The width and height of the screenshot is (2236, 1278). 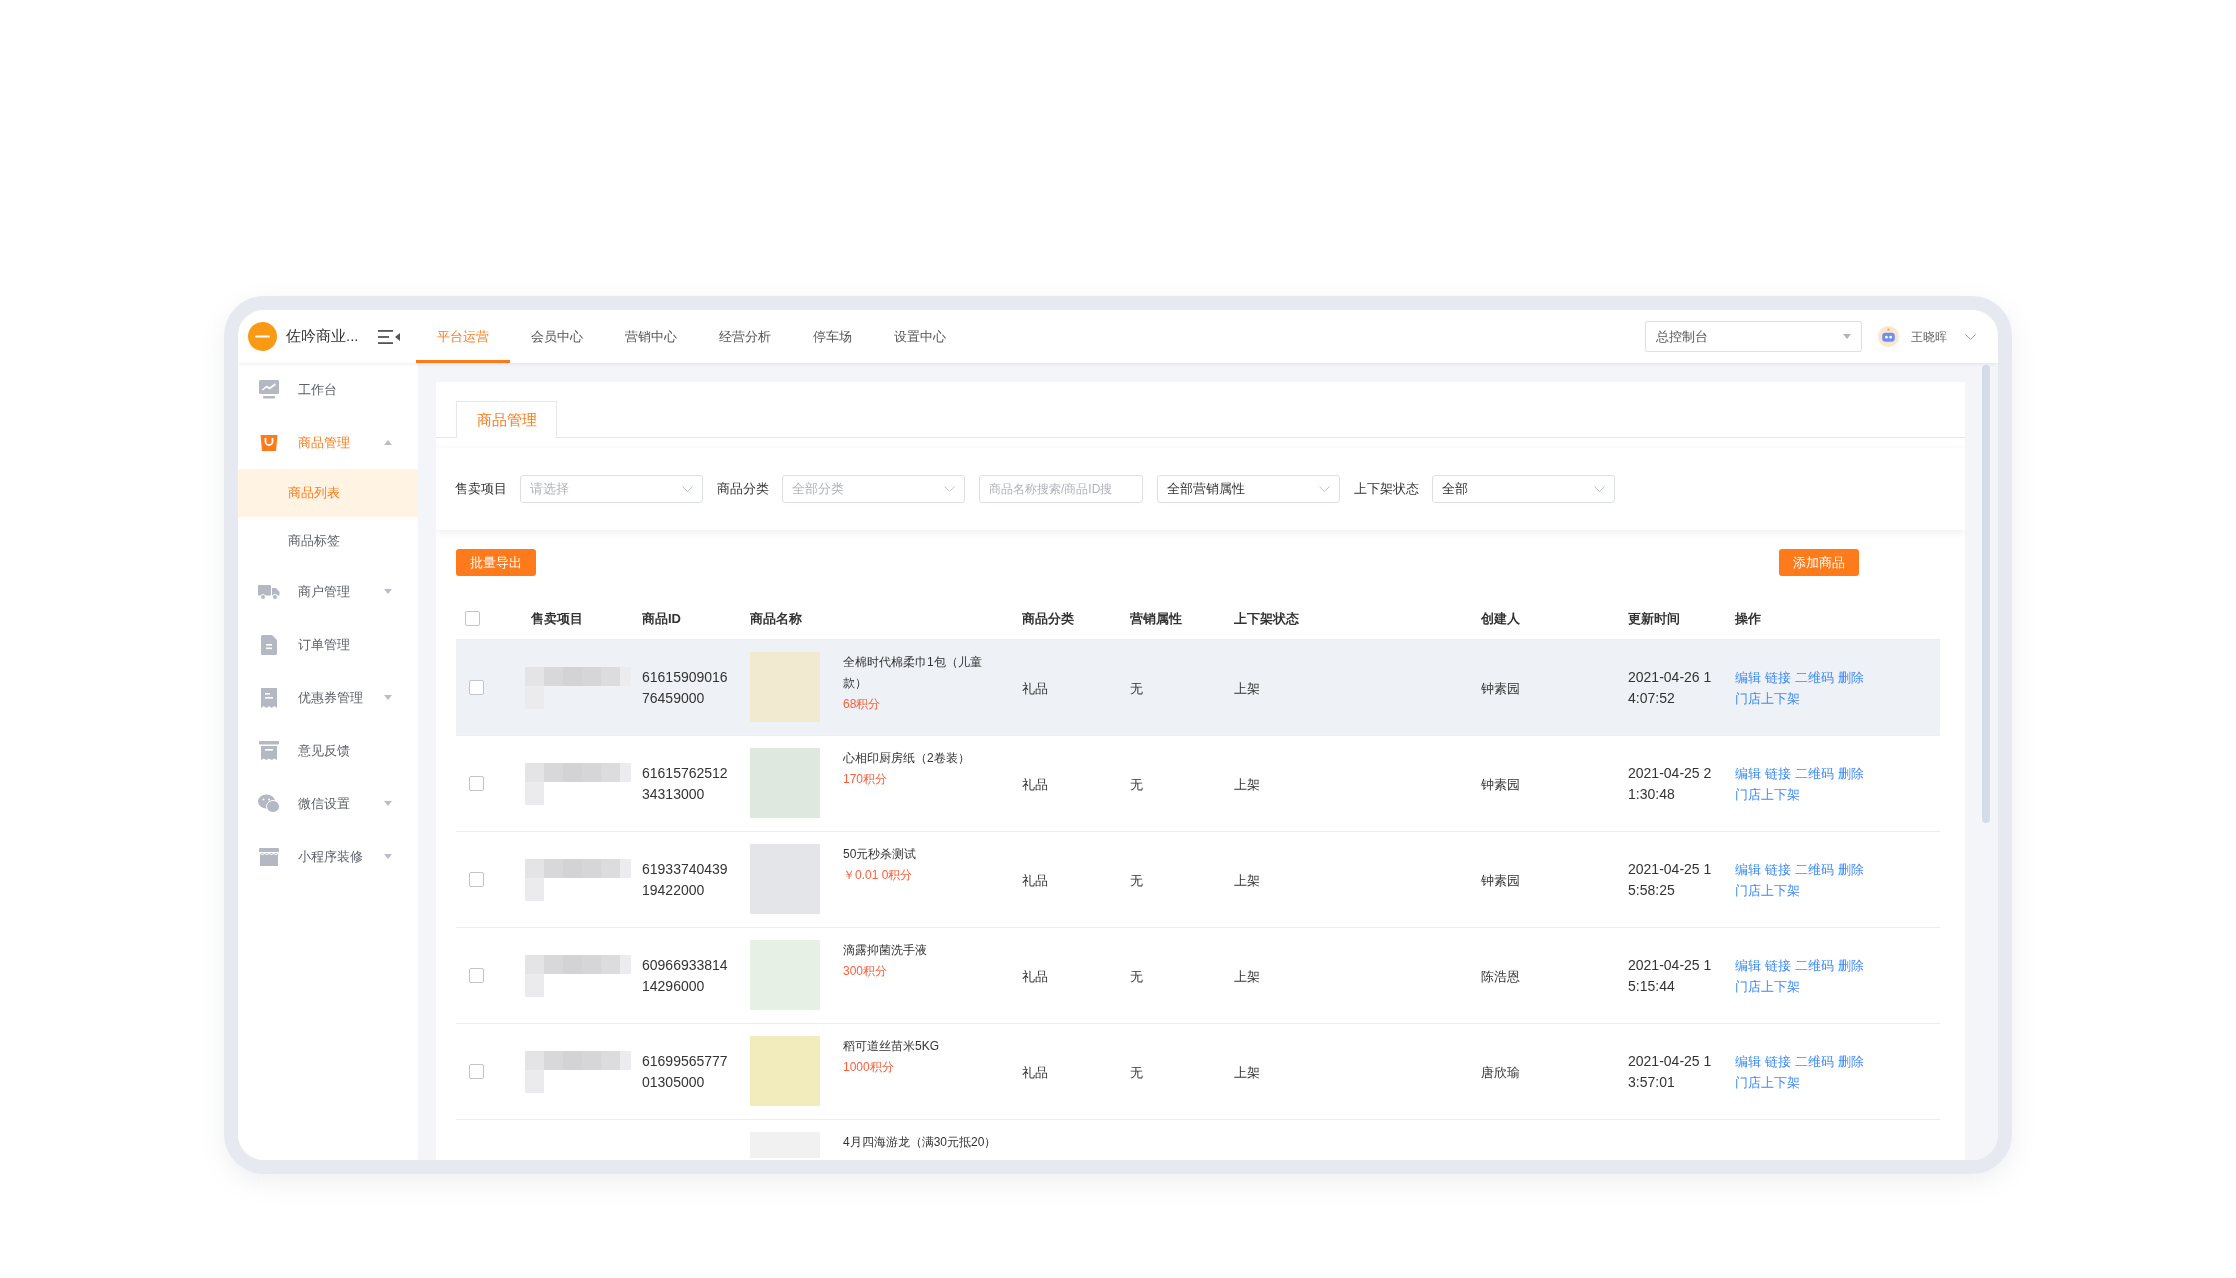 What do you see at coordinates (506, 419) in the screenshot?
I see `page-tab: 商品管理` at bounding box center [506, 419].